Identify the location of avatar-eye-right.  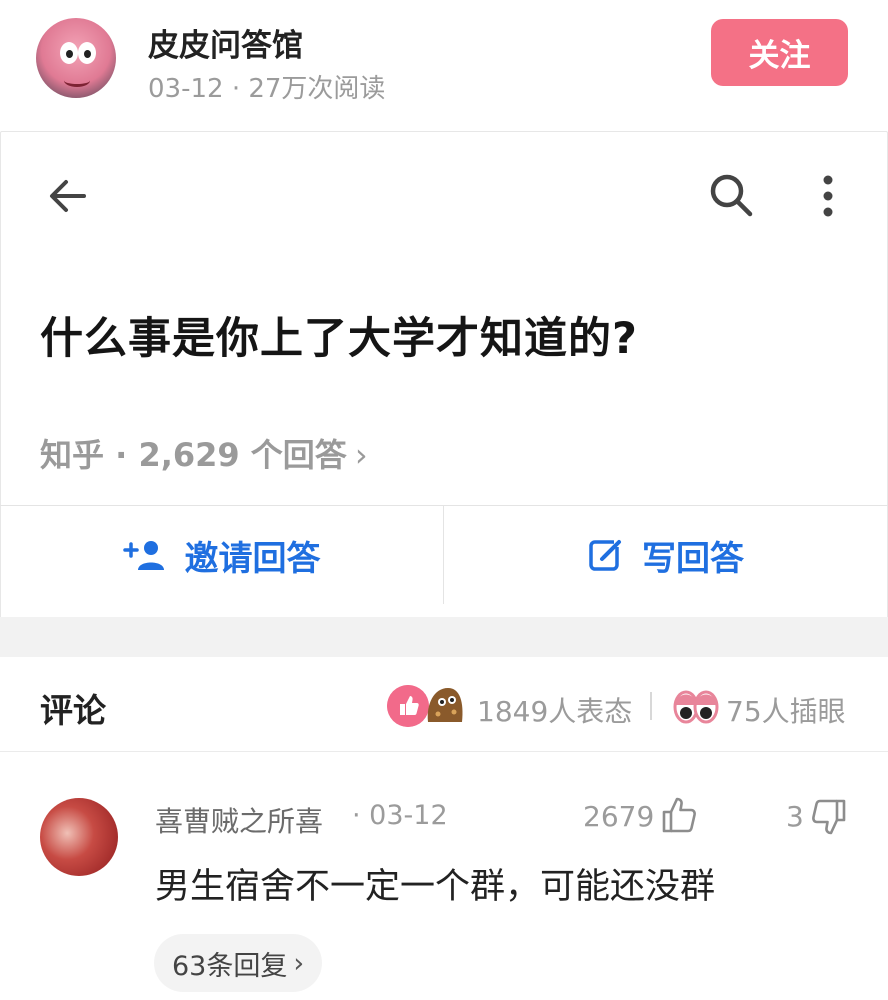
(87, 53).